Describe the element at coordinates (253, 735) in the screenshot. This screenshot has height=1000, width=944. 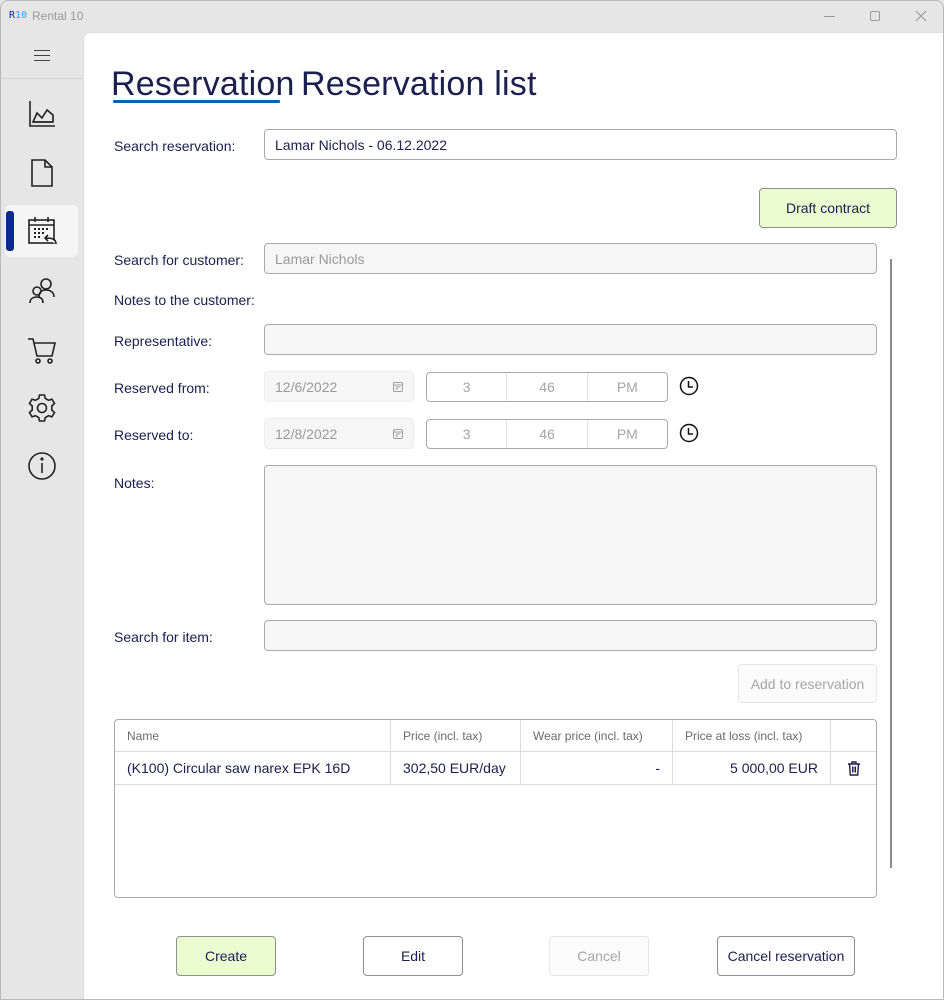
I see `column-header-name: Name` at that location.